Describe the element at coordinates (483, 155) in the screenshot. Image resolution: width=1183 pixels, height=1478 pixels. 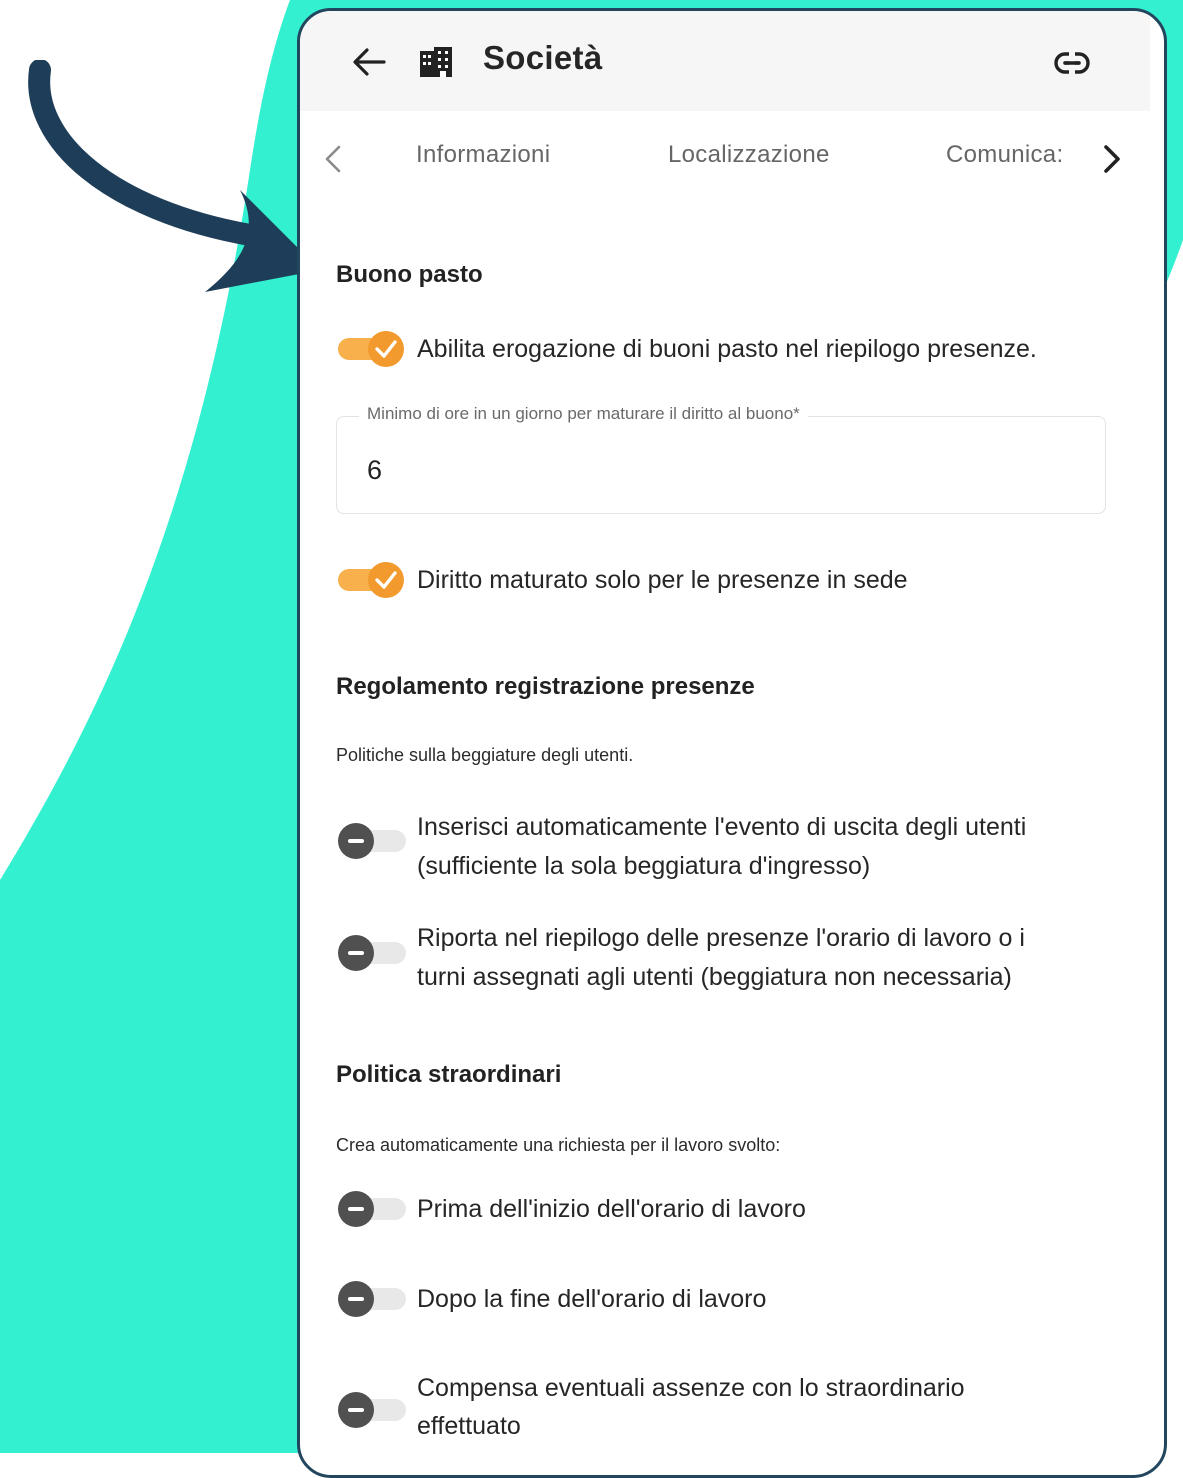
I see `tab-informazioni: Informazioni` at that location.